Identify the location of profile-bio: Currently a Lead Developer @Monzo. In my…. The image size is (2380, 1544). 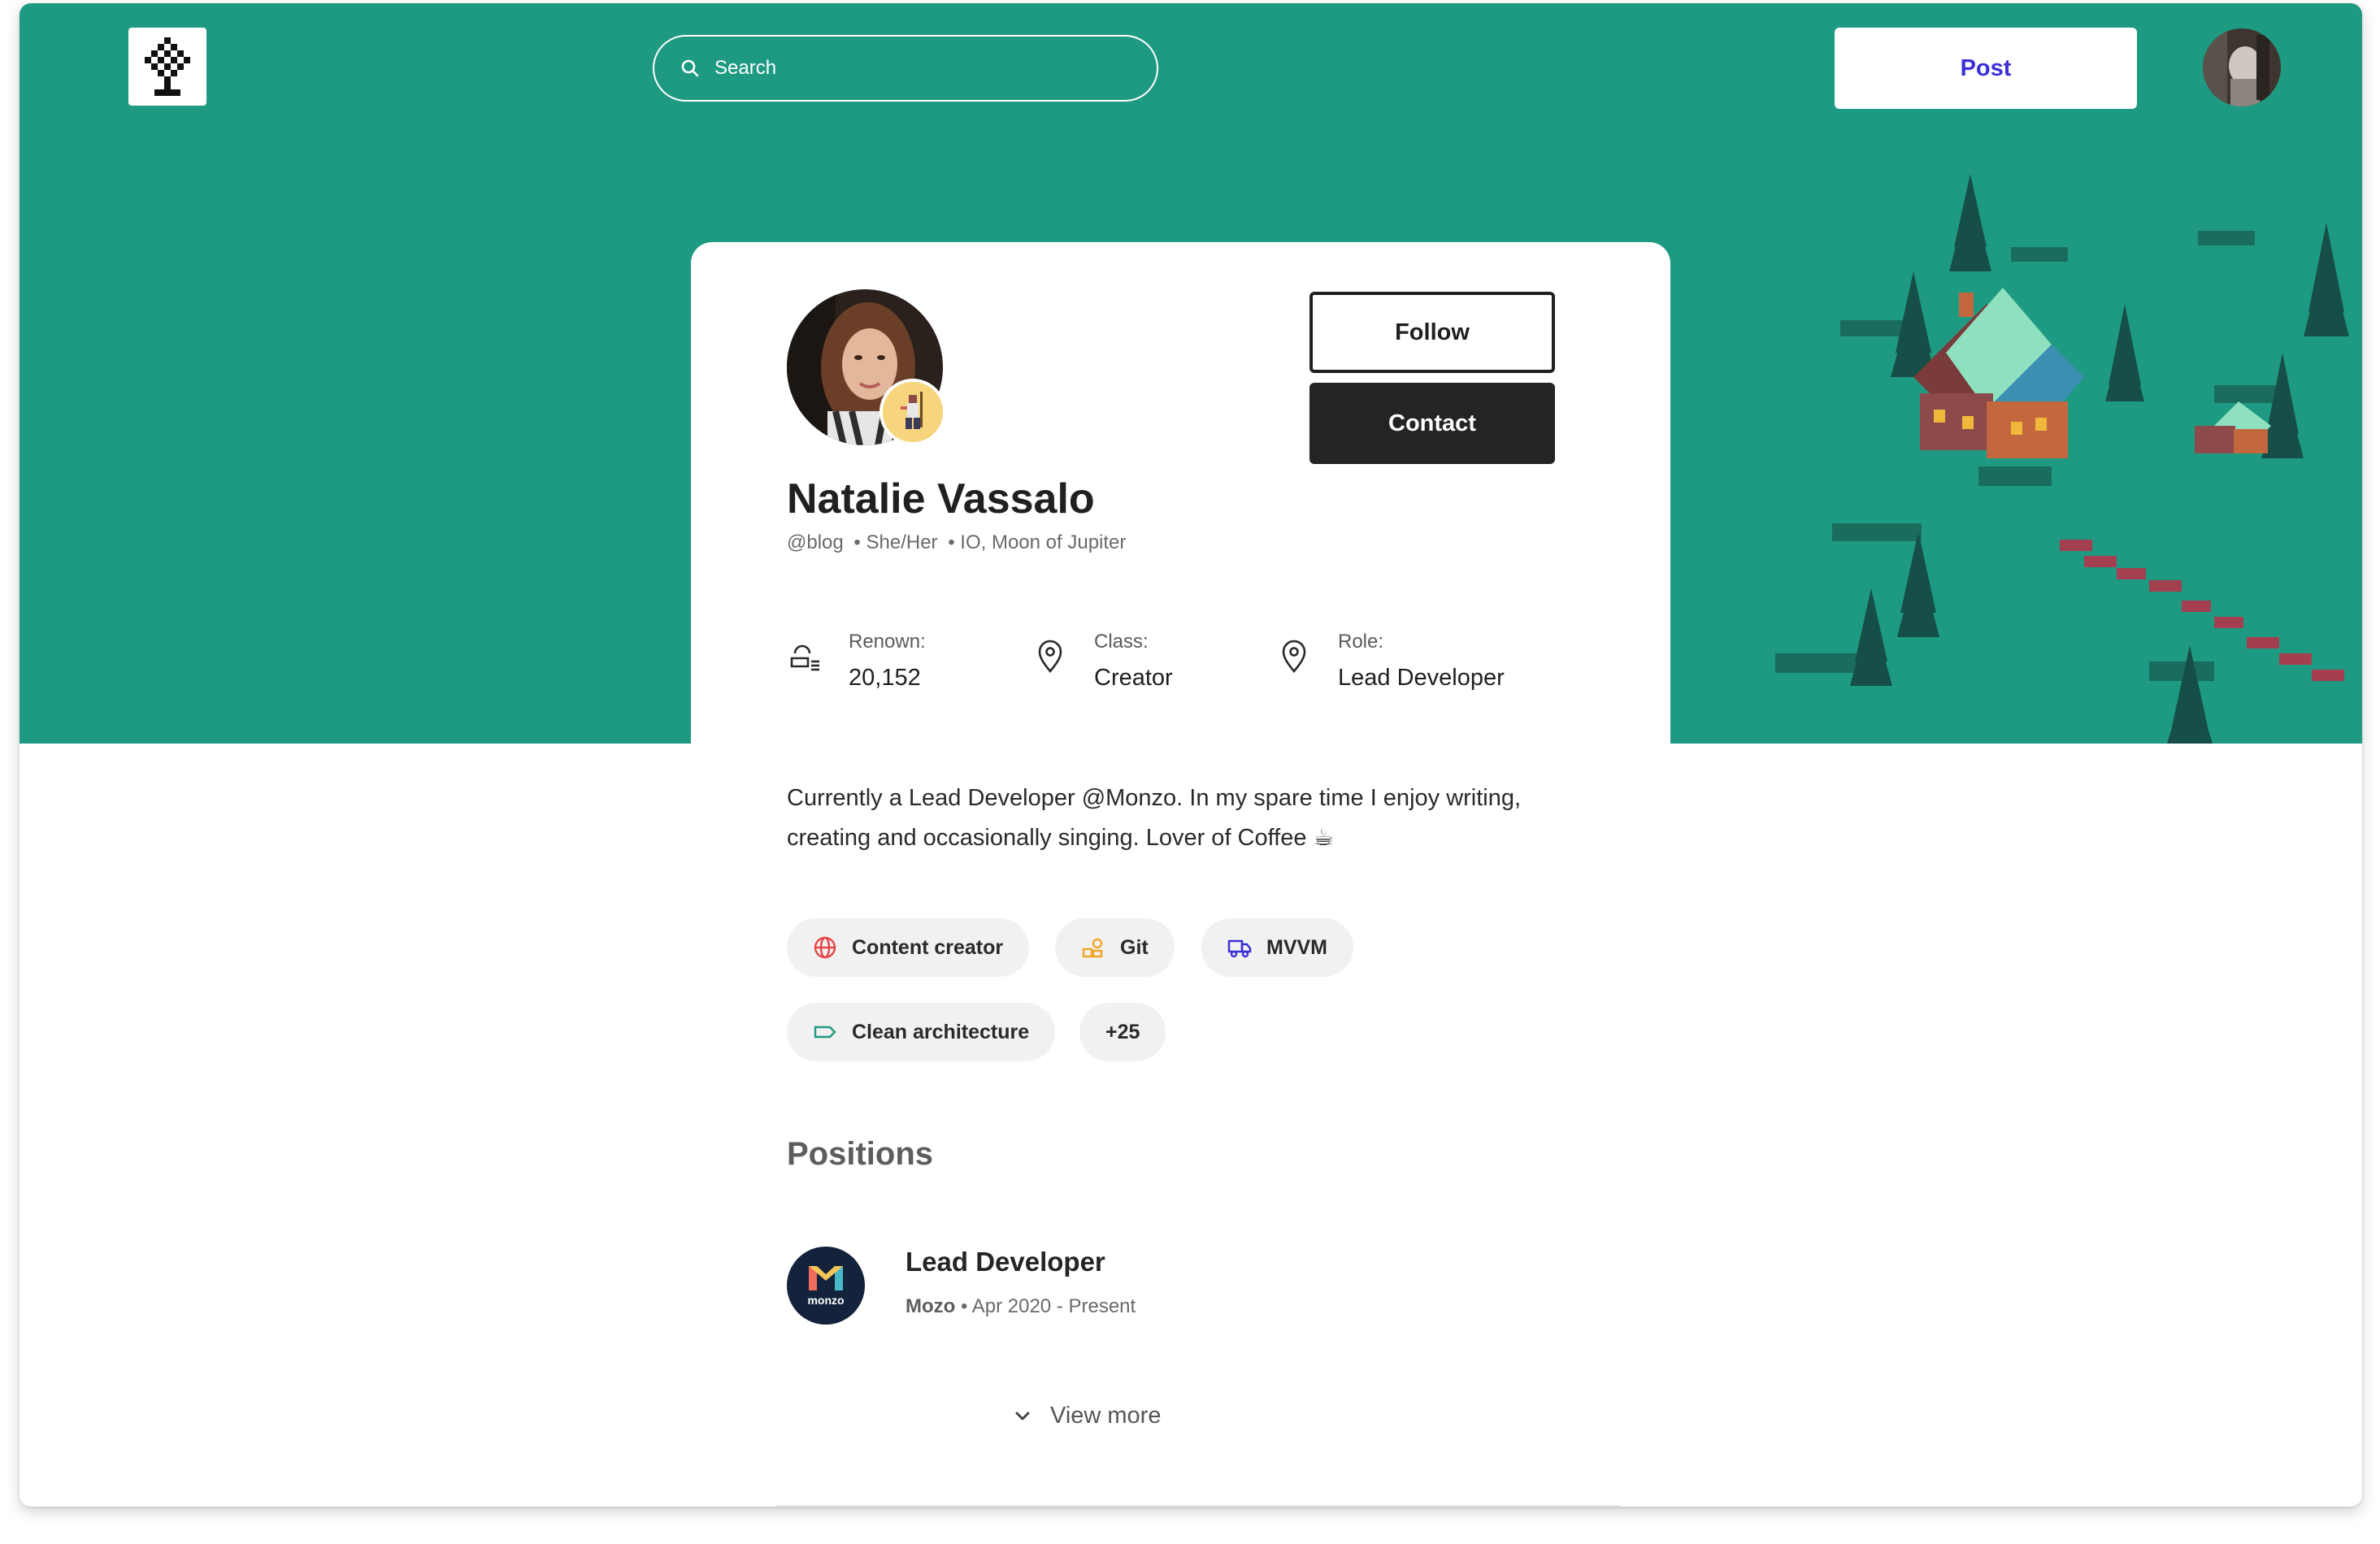
(1154, 818).